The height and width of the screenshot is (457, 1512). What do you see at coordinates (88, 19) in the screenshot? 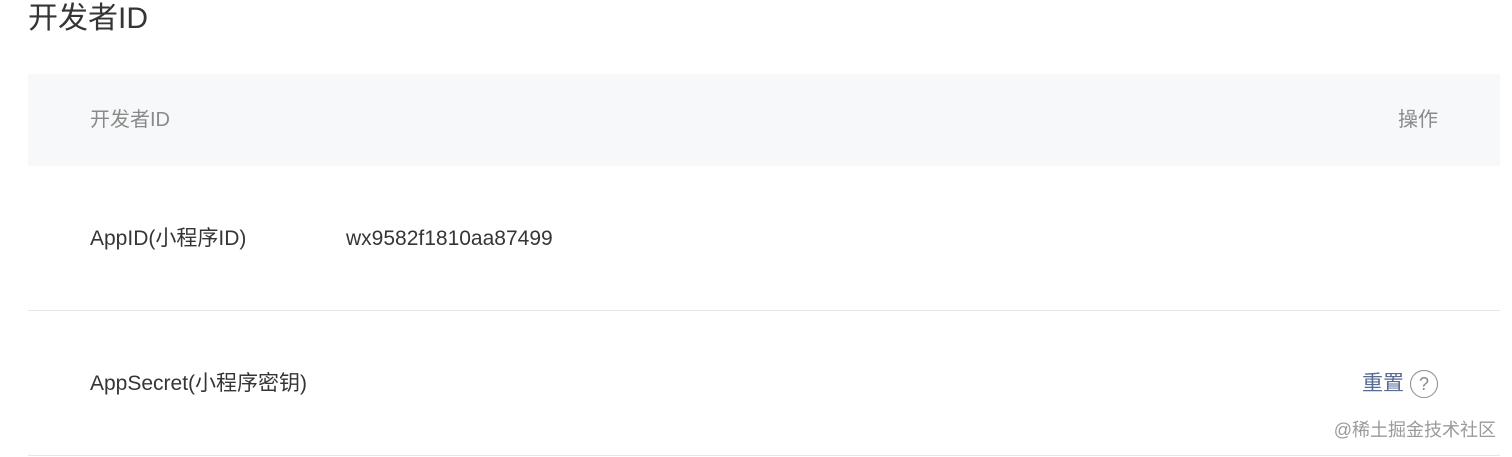
I see `page-title: 开发者ID` at bounding box center [88, 19].